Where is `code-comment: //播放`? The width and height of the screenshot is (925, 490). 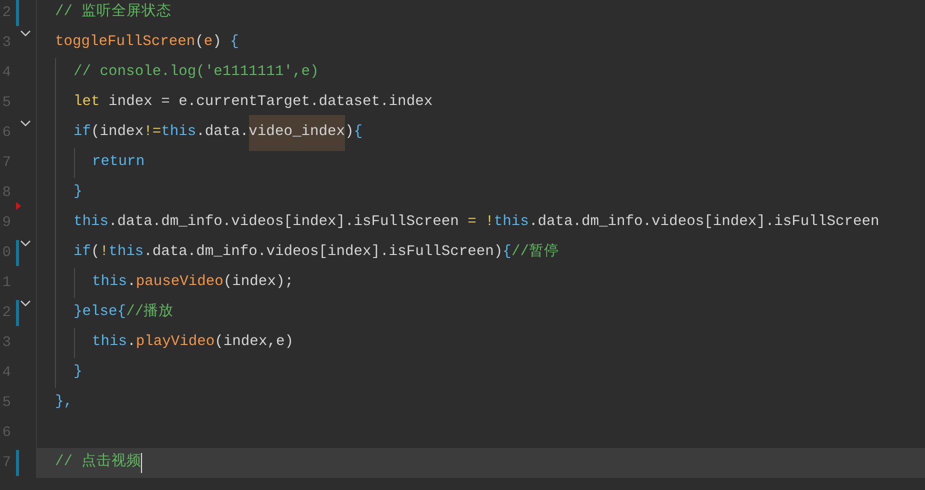 code-comment: //播放 is located at coordinates (150, 312).